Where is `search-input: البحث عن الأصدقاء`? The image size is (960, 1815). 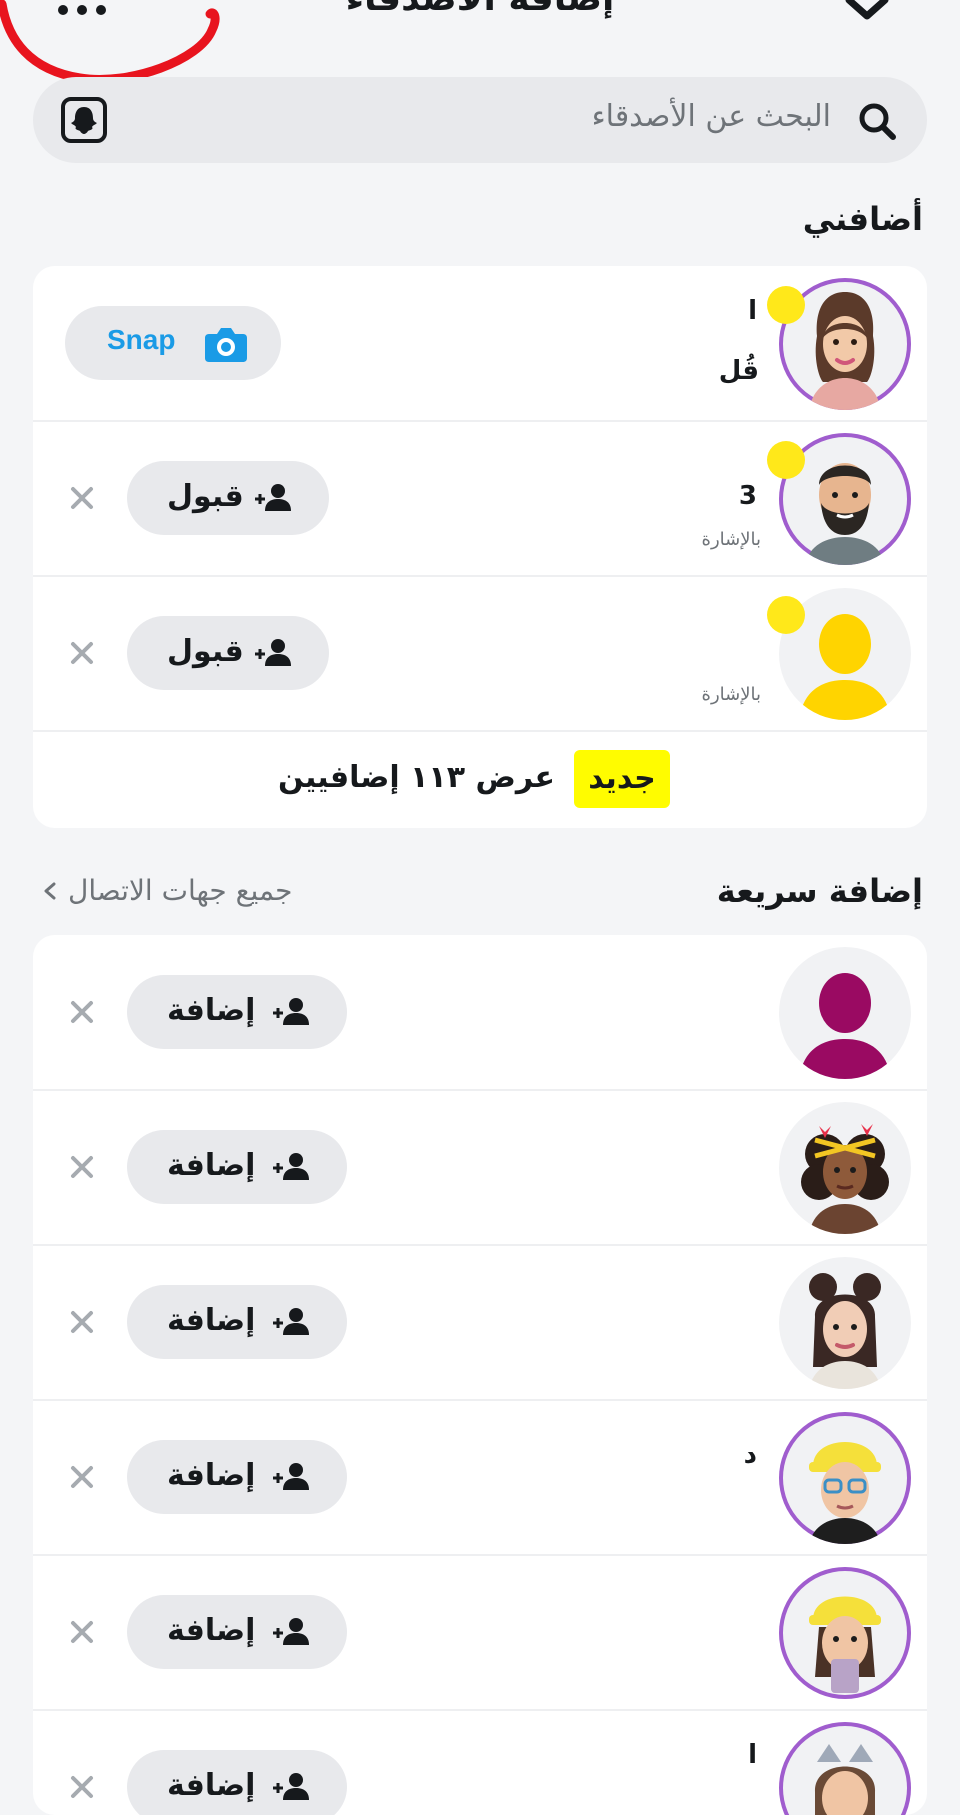 search-input: البحث عن الأصدقاء is located at coordinates (711, 116).